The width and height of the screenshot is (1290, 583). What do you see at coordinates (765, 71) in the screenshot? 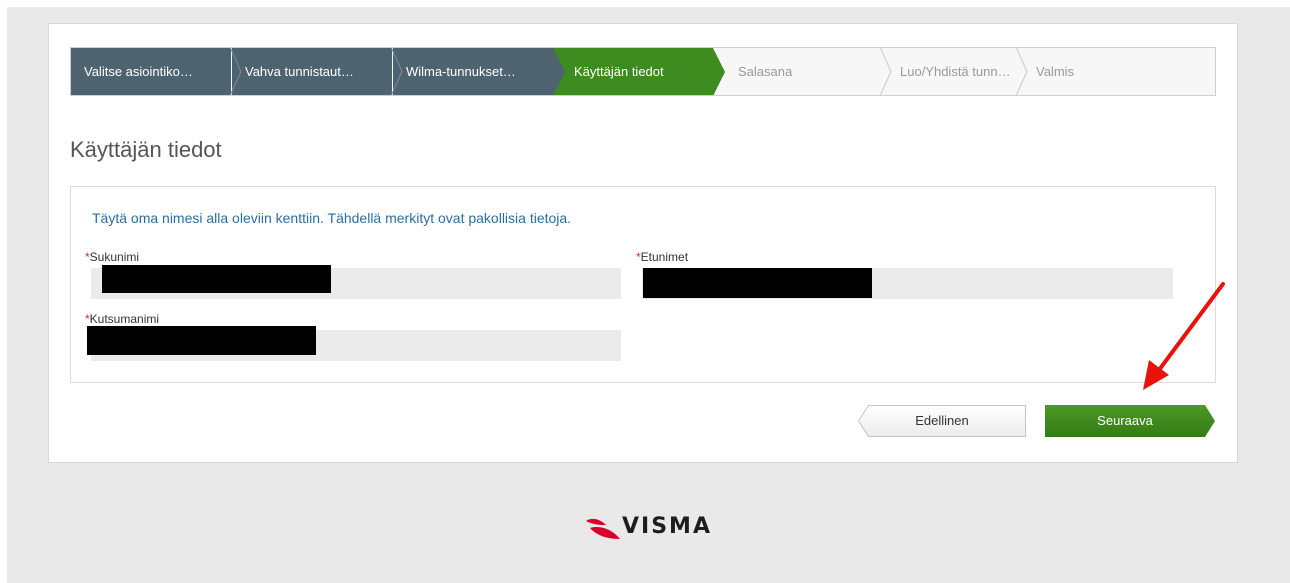
I see `wizard-step-label: Salasana` at bounding box center [765, 71].